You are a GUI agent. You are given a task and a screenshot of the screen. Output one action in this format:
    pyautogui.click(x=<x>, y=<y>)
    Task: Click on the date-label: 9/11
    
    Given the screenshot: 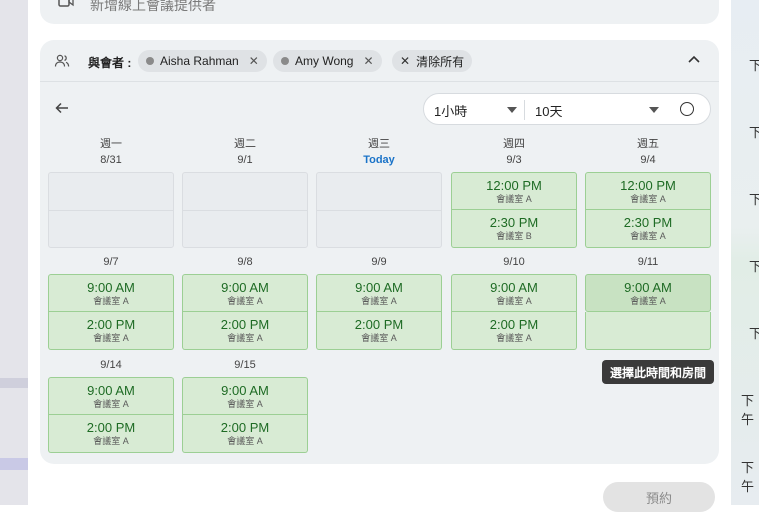 What is the action you would take?
    pyautogui.click(x=648, y=262)
    